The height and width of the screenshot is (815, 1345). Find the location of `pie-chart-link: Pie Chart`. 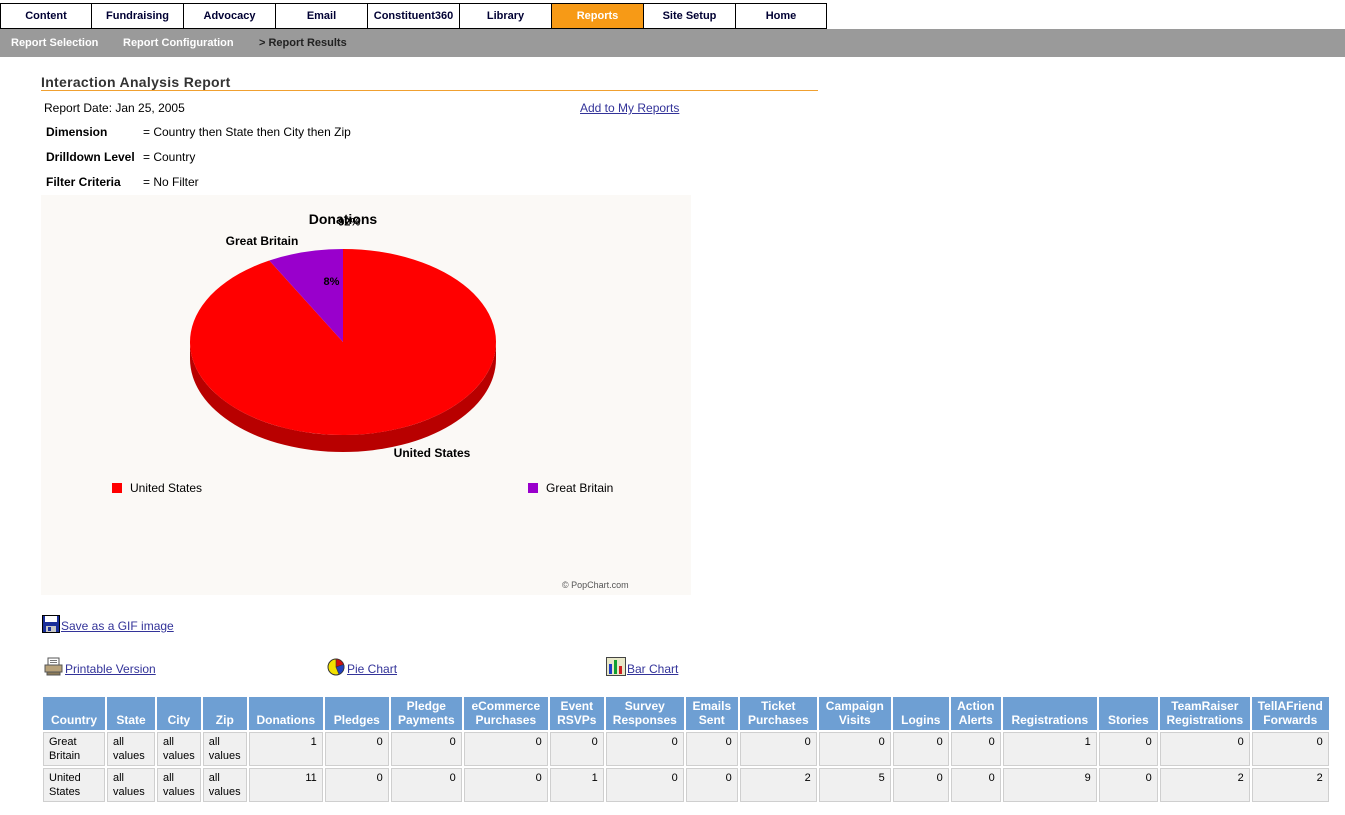

pie-chart-link: Pie Chart is located at coordinates (361, 666).